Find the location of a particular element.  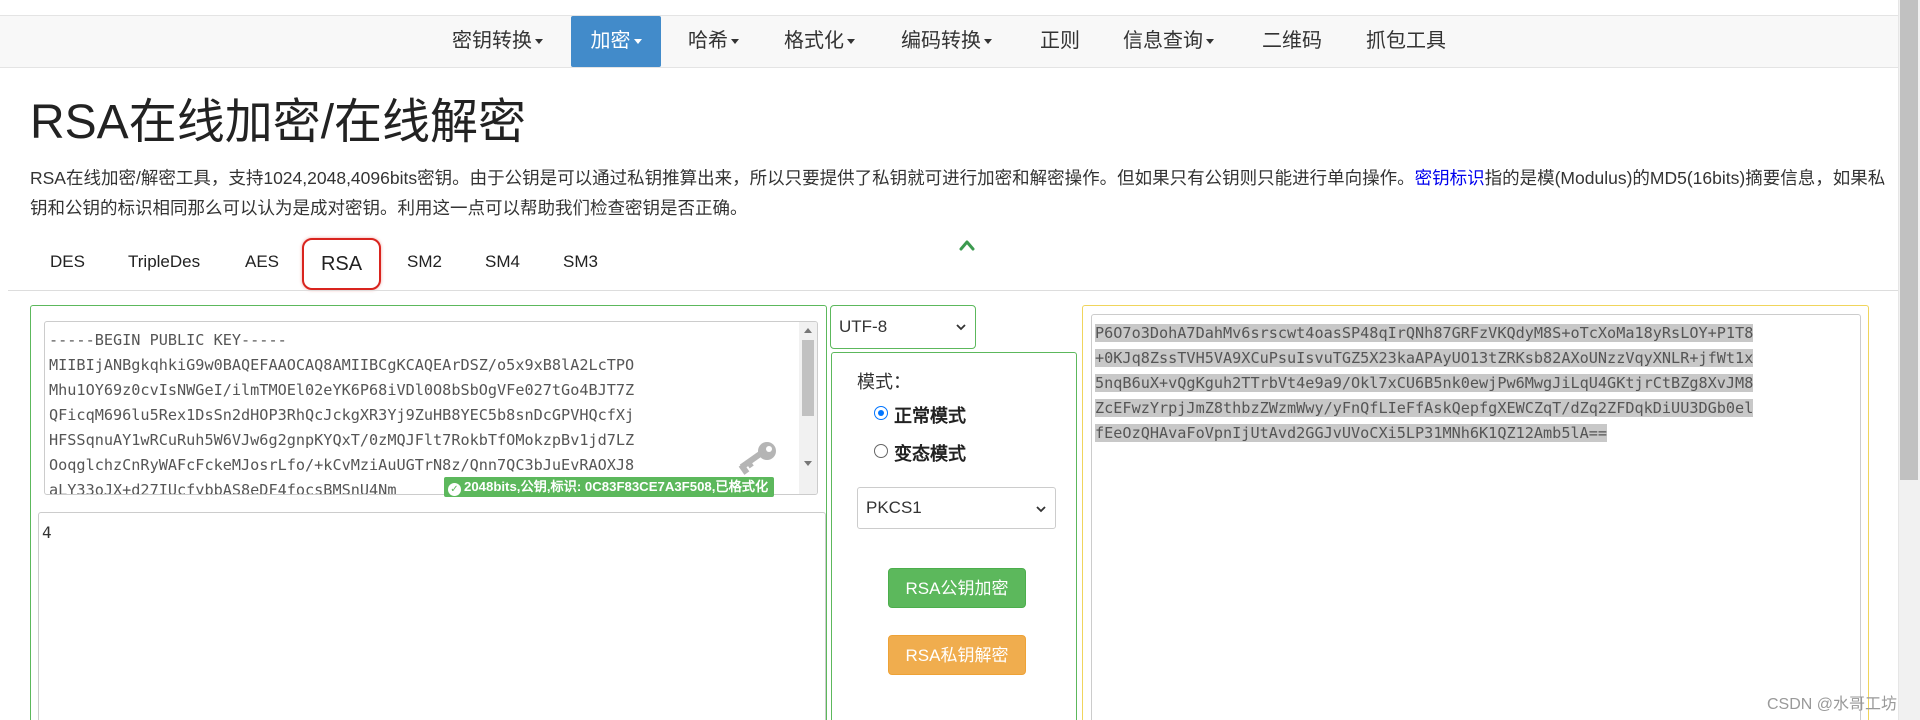

page-scrollbar-thumb is located at coordinates (1909, 240).